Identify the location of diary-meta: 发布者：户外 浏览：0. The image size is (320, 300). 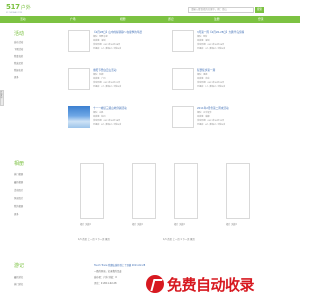
(105, 277).